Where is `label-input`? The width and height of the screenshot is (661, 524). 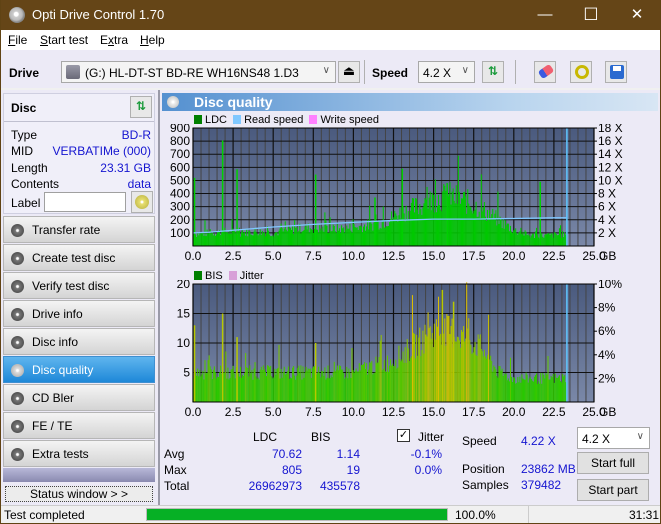
label-input is located at coordinates (85, 202).